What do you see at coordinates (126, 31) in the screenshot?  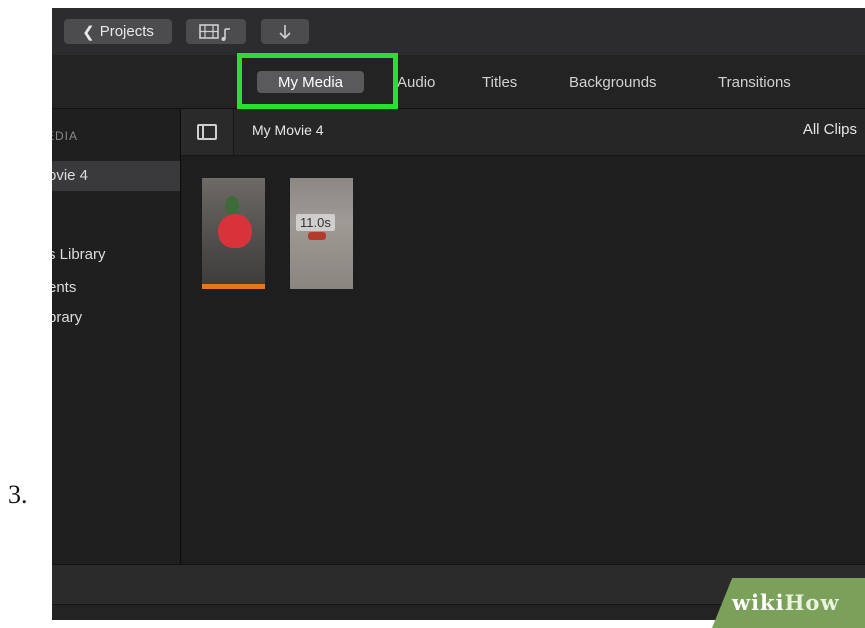 I see `projects-button-label: Projects` at bounding box center [126, 31].